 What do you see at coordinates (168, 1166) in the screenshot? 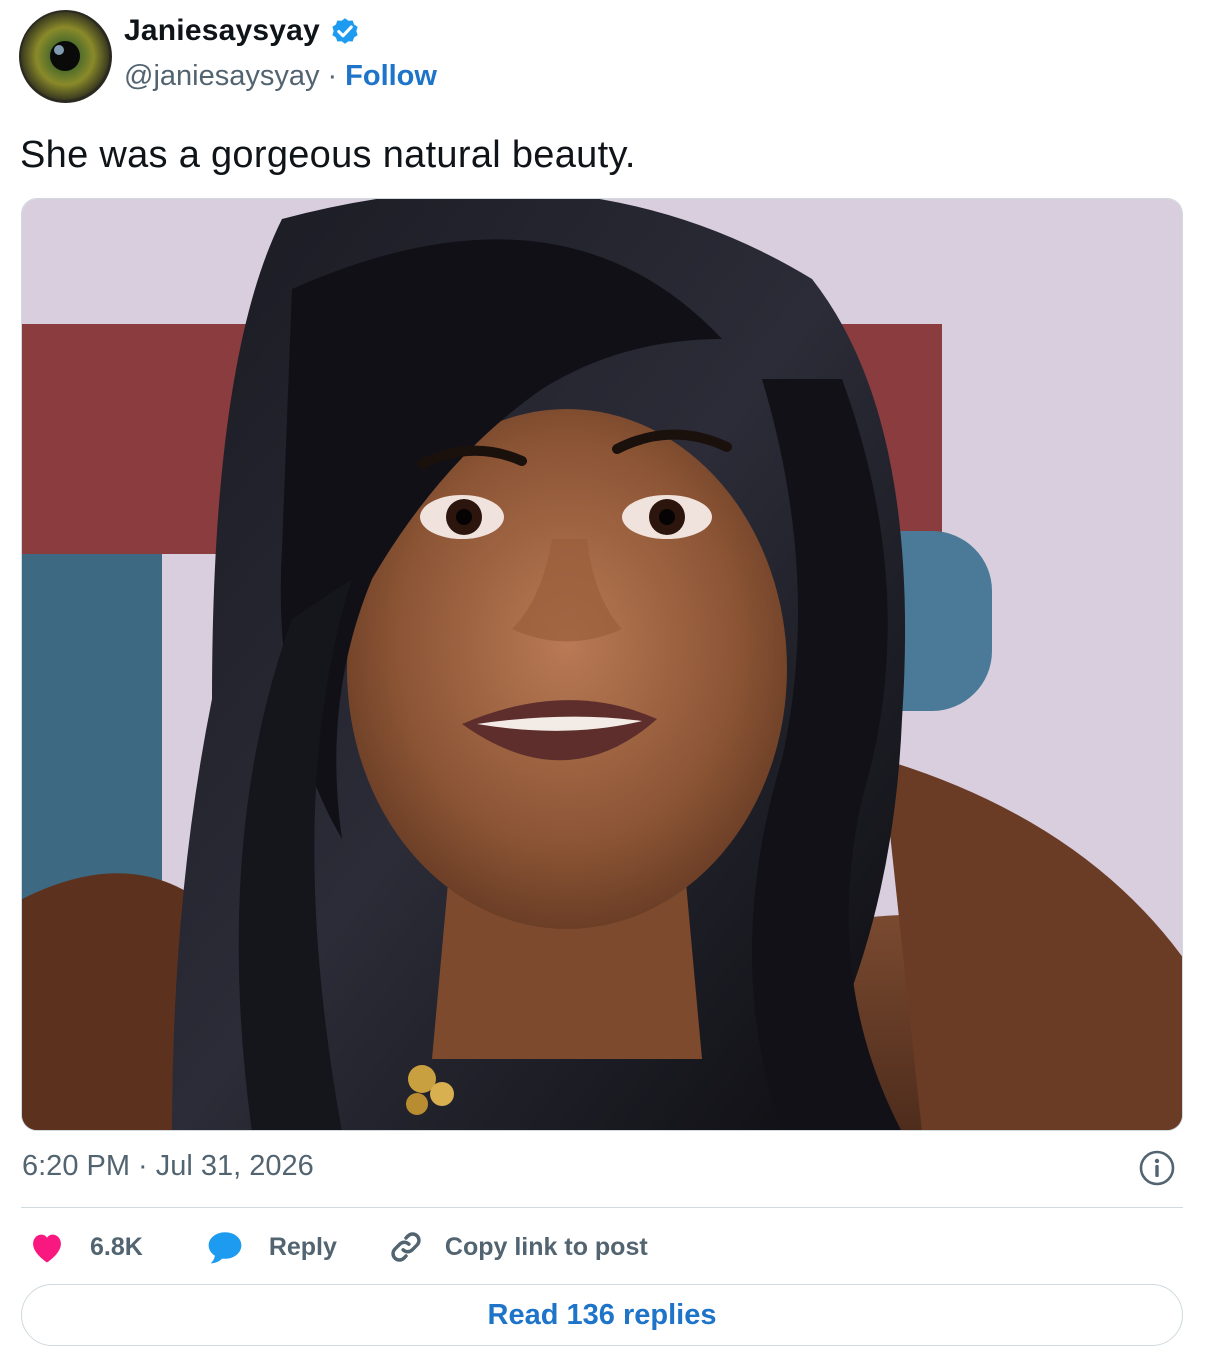
I see `tweet-timestamp: 6:20 PM · Jul 31, 2026` at bounding box center [168, 1166].